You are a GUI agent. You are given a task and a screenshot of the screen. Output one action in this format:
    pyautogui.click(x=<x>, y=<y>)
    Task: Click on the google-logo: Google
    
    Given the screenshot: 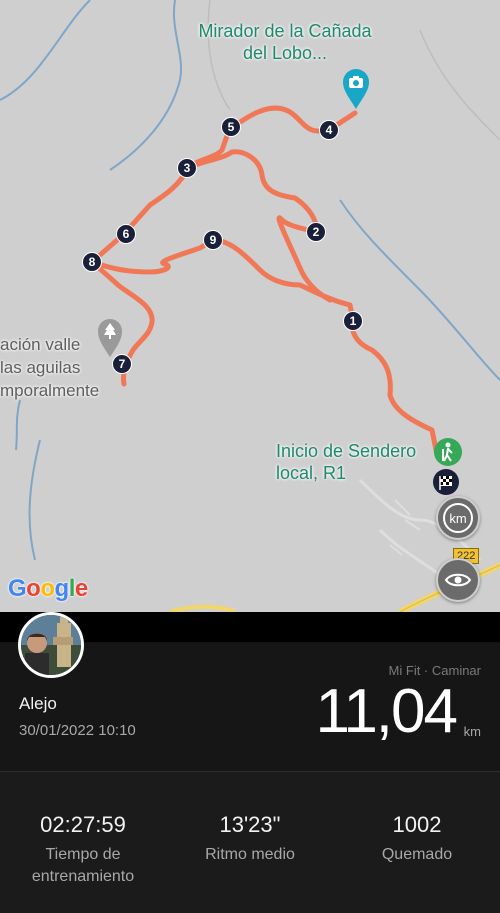 What is the action you would take?
    pyautogui.click(x=48, y=589)
    